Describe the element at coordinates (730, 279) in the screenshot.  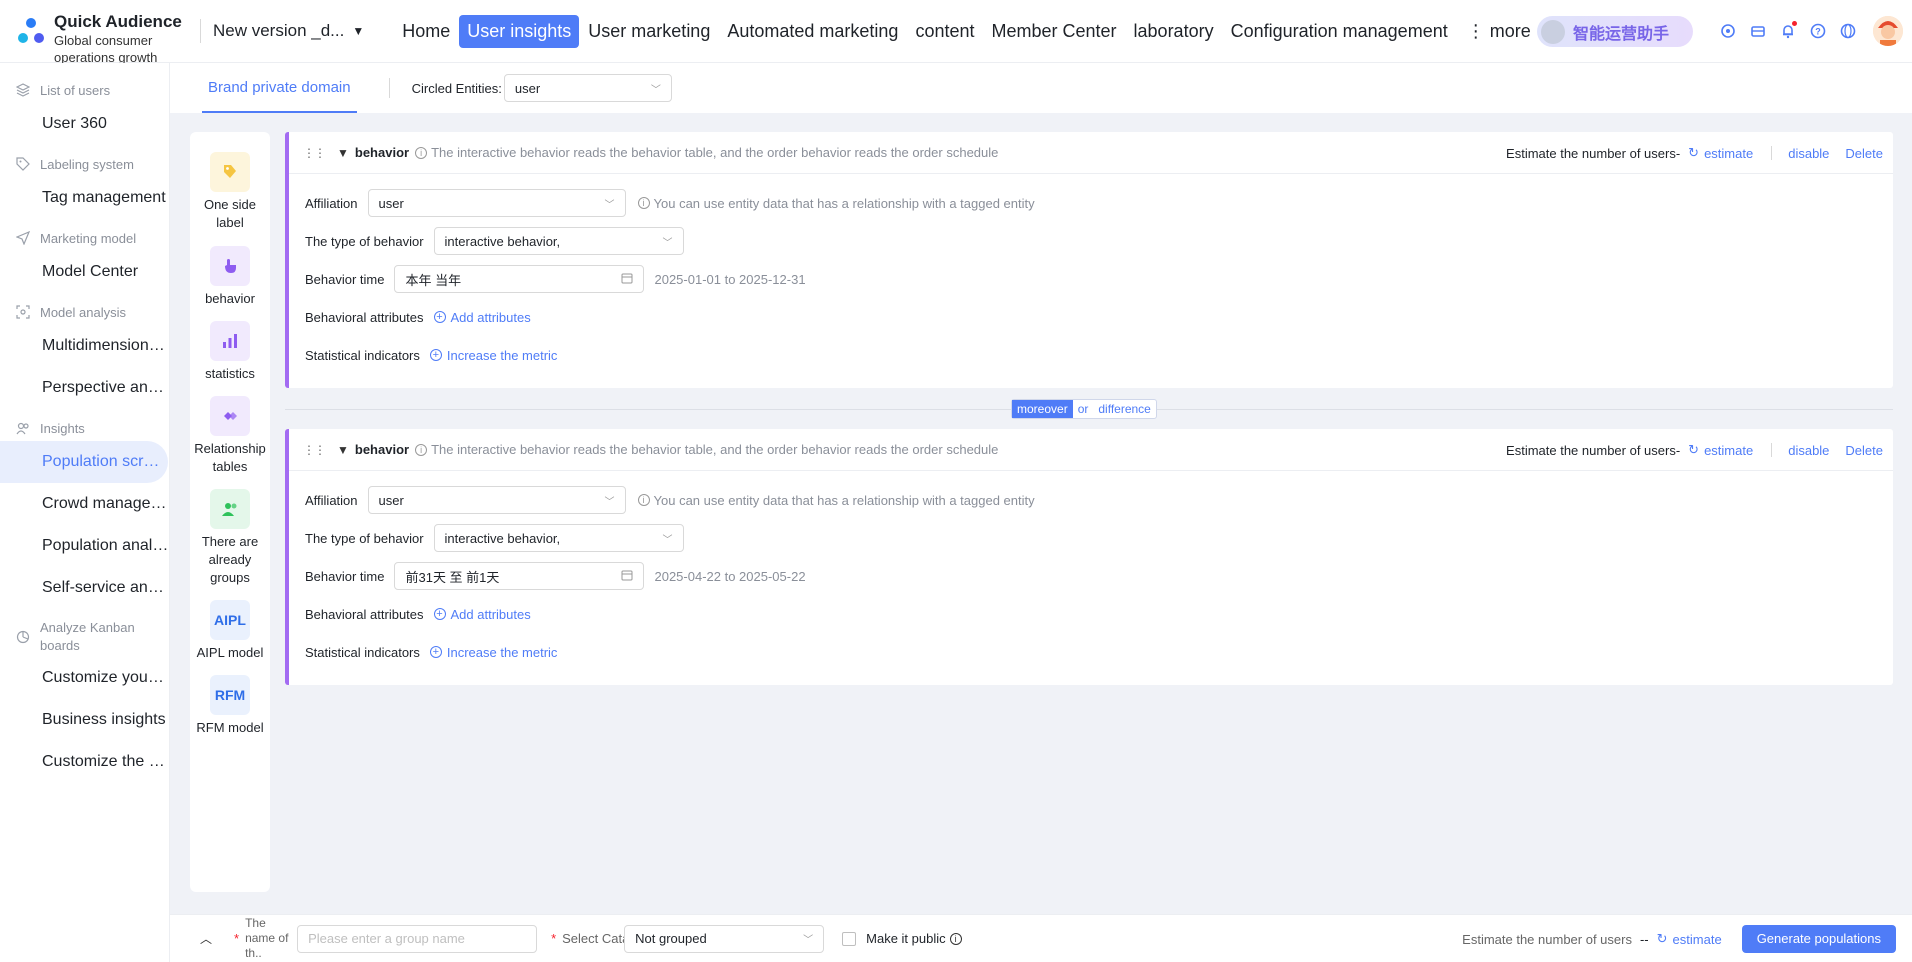
I see `behavior-time-range: 2025-01-01 to 2025-12-31` at that location.